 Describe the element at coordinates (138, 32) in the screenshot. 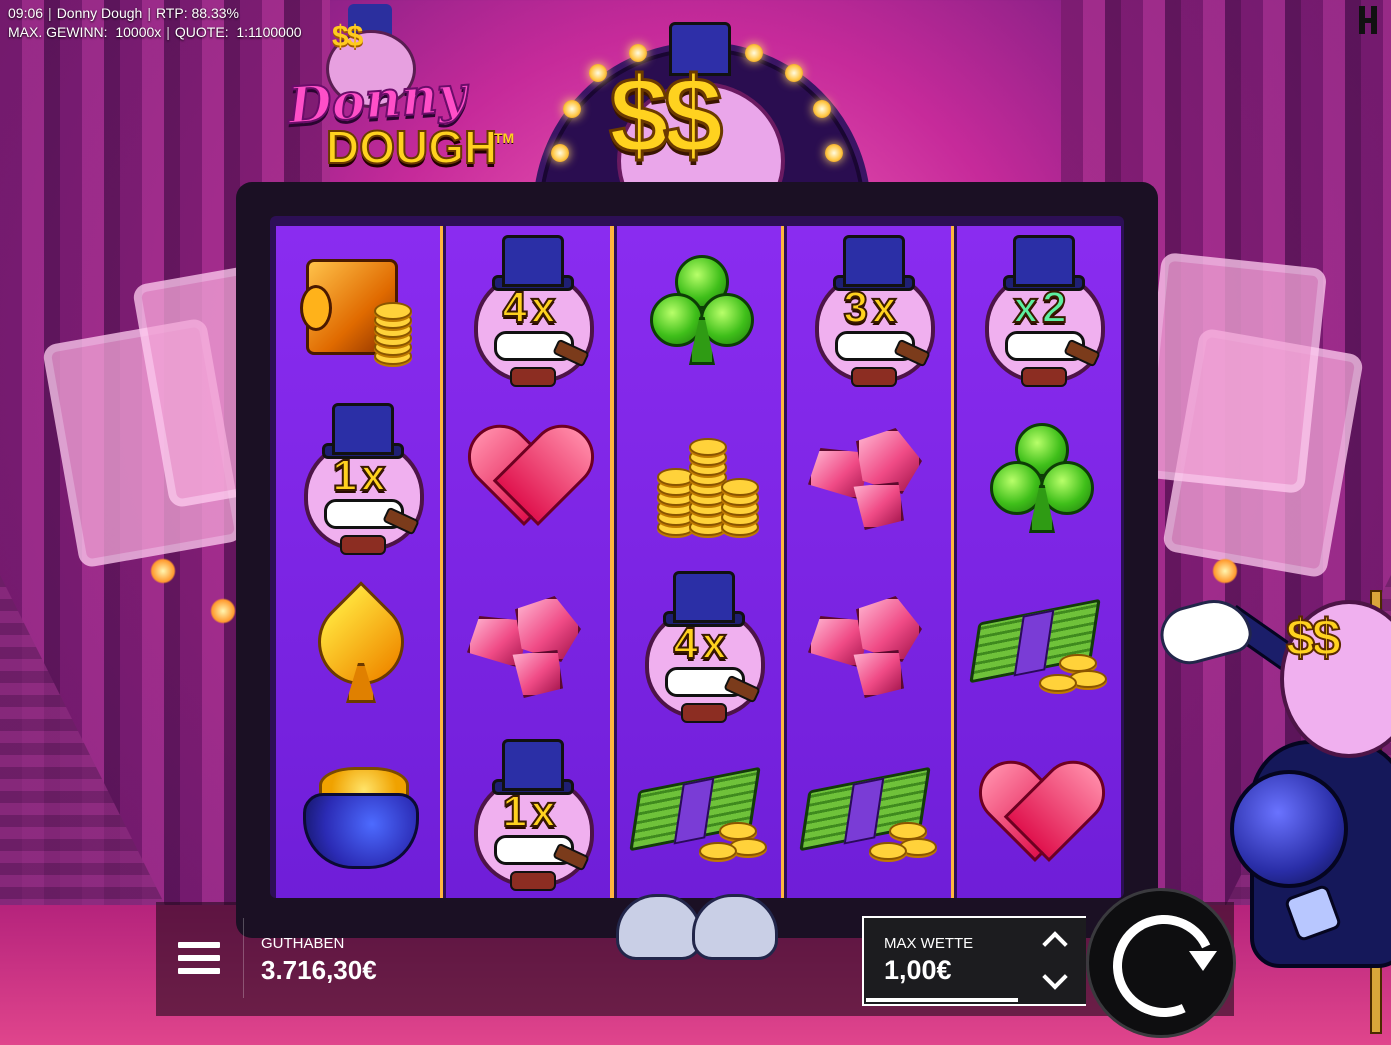

I see `max-win-value: 10000x` at that location.